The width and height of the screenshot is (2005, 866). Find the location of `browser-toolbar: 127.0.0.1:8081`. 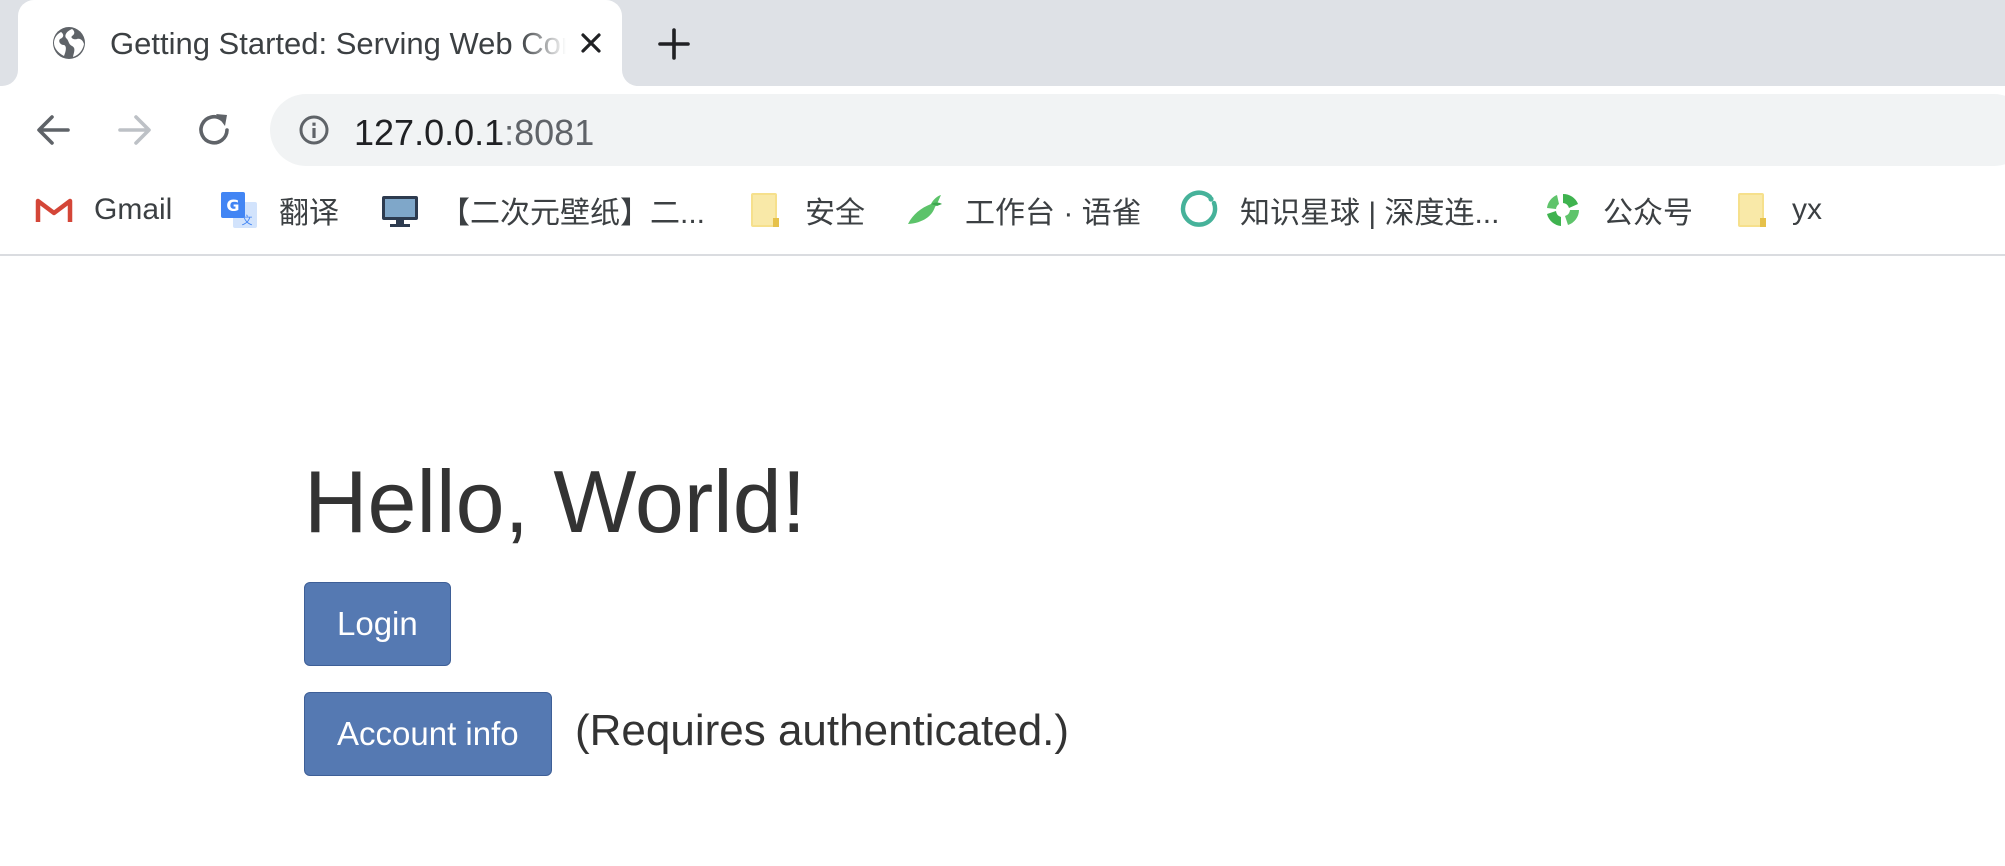

browser-toolbar: 127.0.0.1:8081 is located at coordinates (1002, 130).